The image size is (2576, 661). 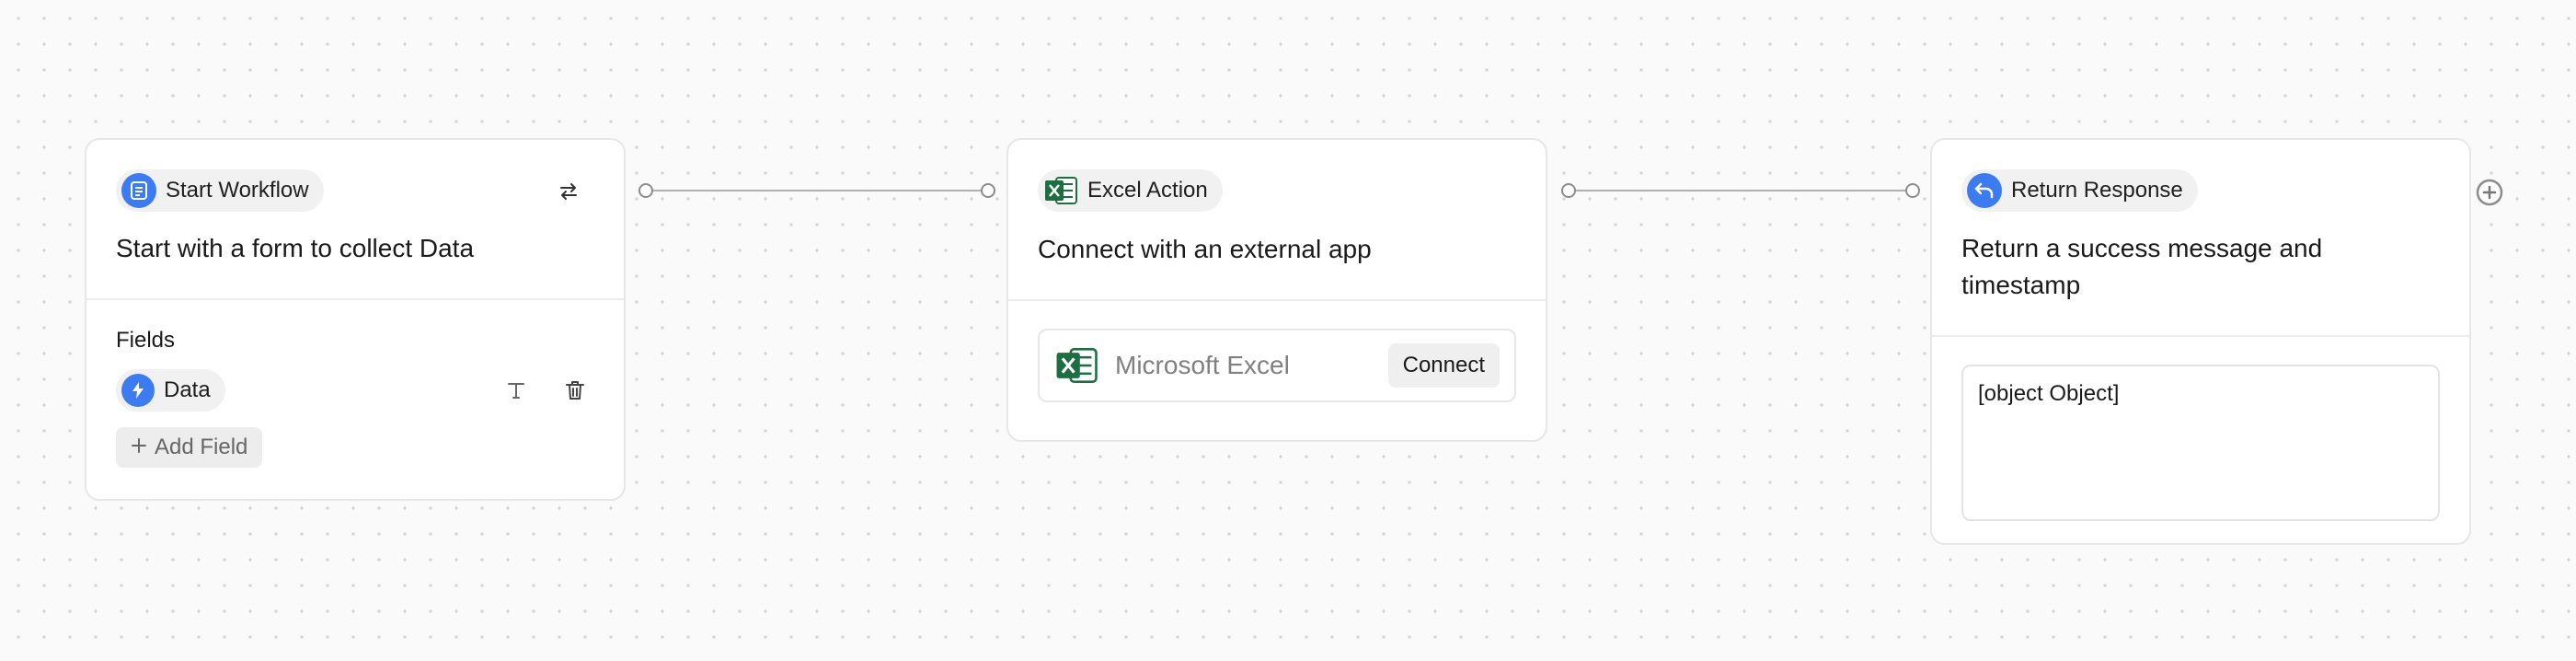 I want to click on connect-button: Connect, so click(x=1443, y=365).